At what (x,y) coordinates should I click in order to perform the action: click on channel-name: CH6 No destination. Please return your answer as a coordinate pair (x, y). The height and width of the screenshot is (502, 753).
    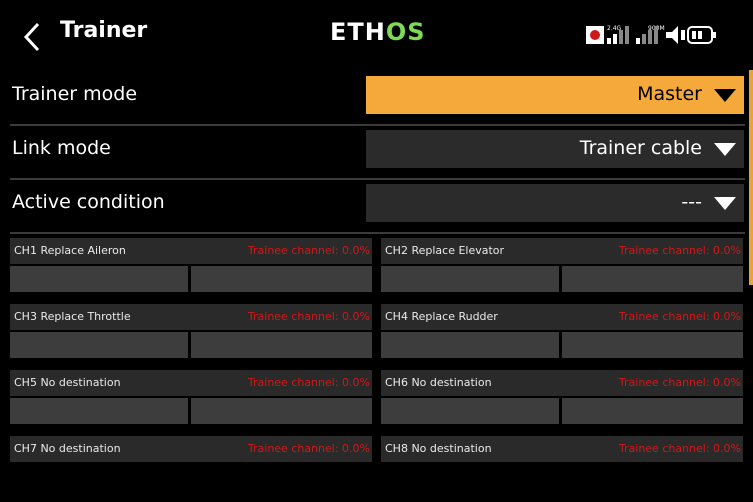
    Looking at the image, I should click on (438, 382).